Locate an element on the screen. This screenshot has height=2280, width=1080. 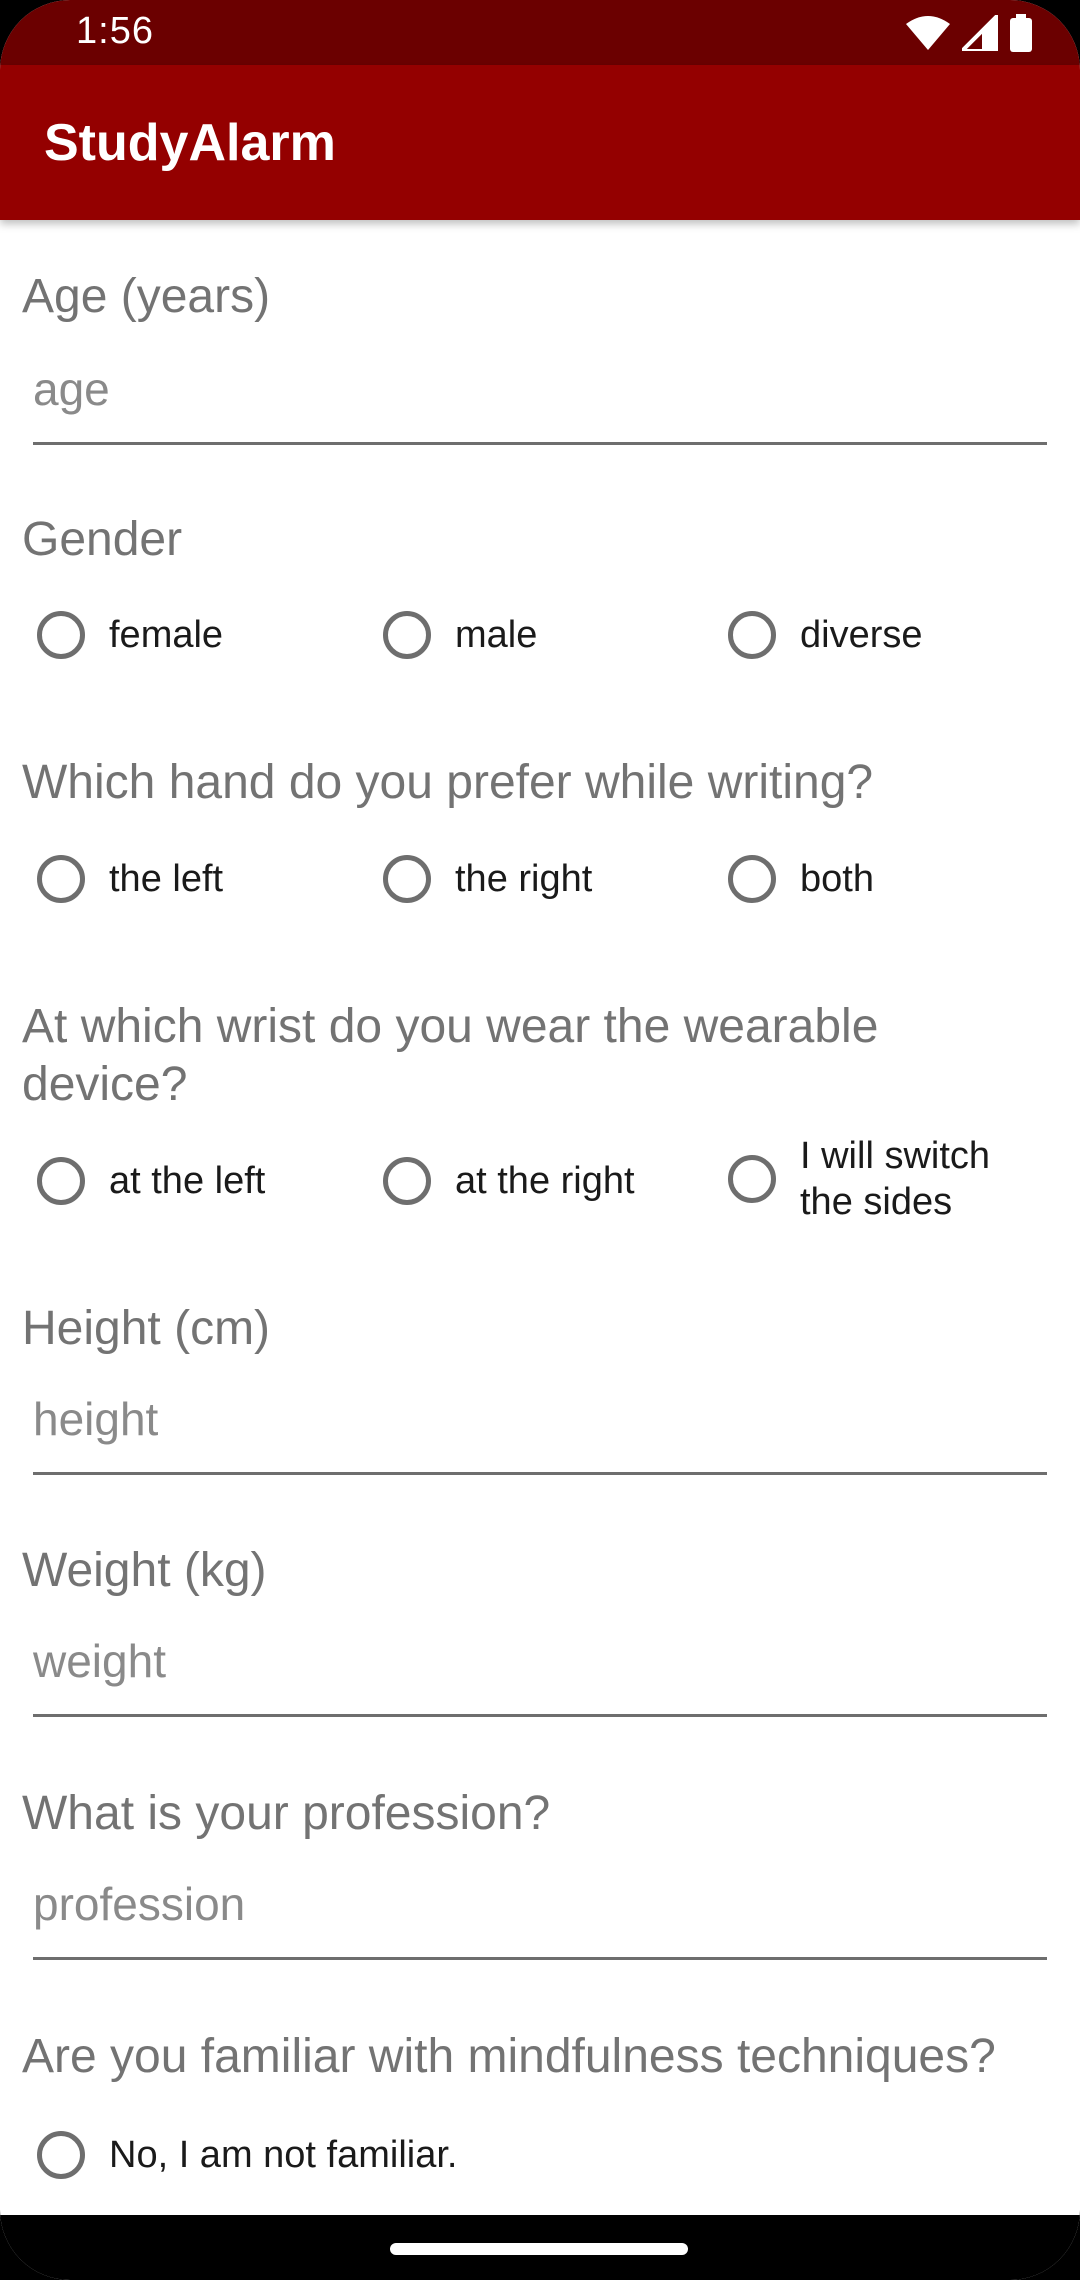
radio-label: I will switch the sides is located at coordinates (895, 1179).